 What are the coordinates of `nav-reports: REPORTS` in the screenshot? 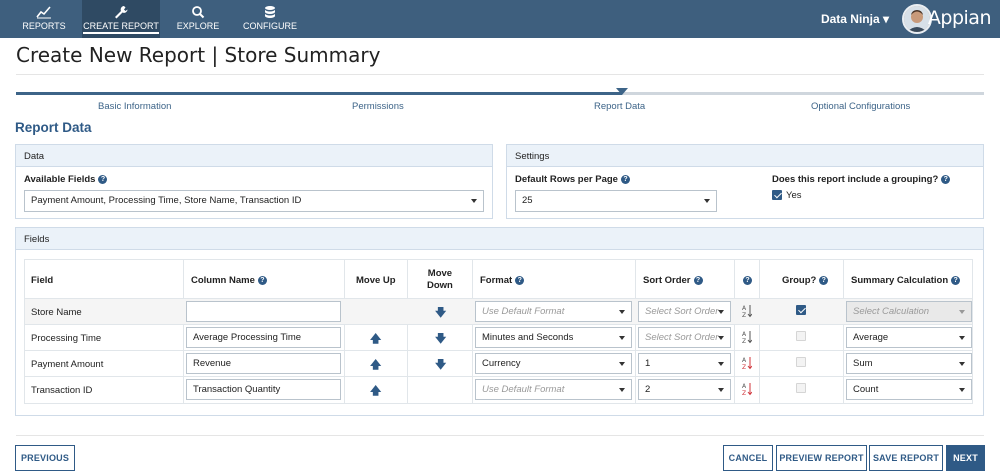 It's located at (44, 19).